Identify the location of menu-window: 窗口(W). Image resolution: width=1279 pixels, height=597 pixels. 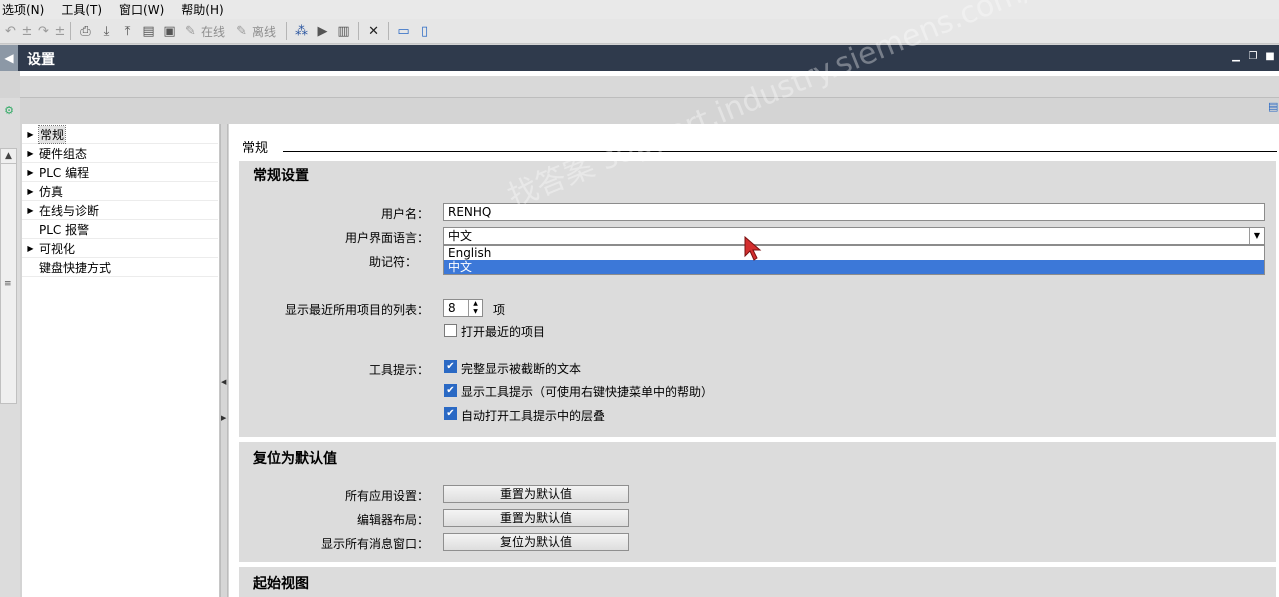
(141, 9).